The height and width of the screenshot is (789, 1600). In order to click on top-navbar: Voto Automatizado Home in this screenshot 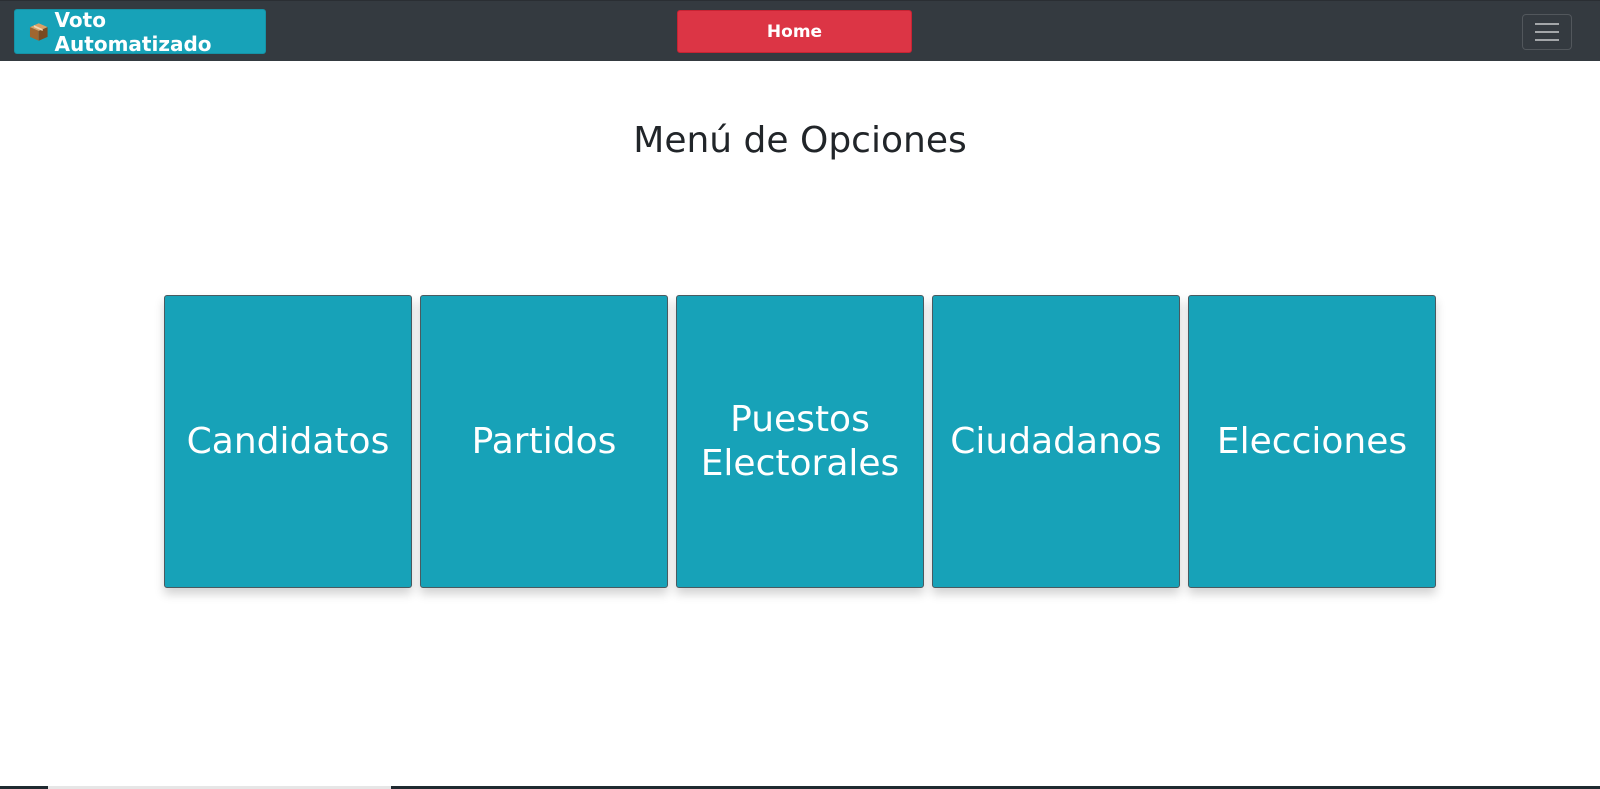, I will do `click(800, 30)`.